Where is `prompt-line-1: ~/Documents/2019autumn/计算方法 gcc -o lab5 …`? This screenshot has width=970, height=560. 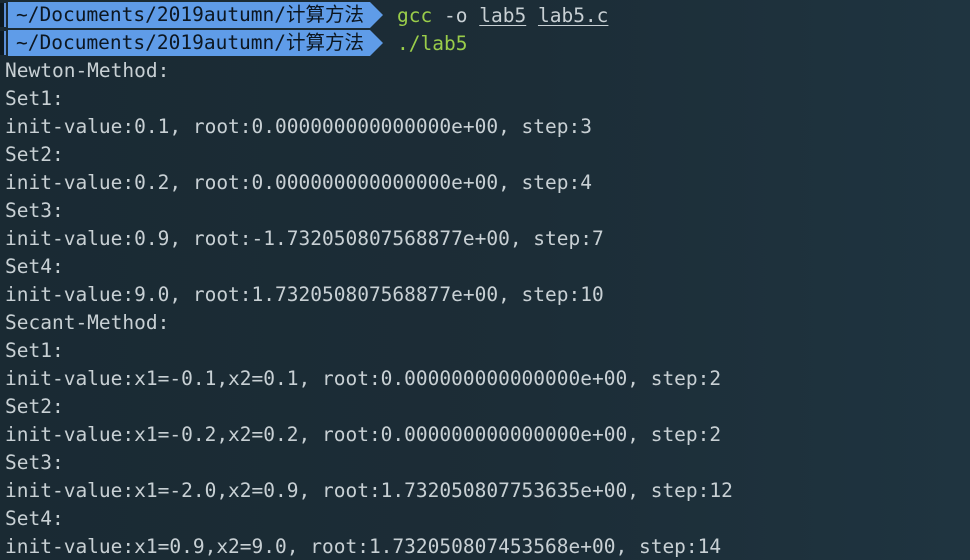 prompt-line-1: ~/Documents/2019autumn/计算方法 gcc -o lab5 … is located at coordinates (304, 15).